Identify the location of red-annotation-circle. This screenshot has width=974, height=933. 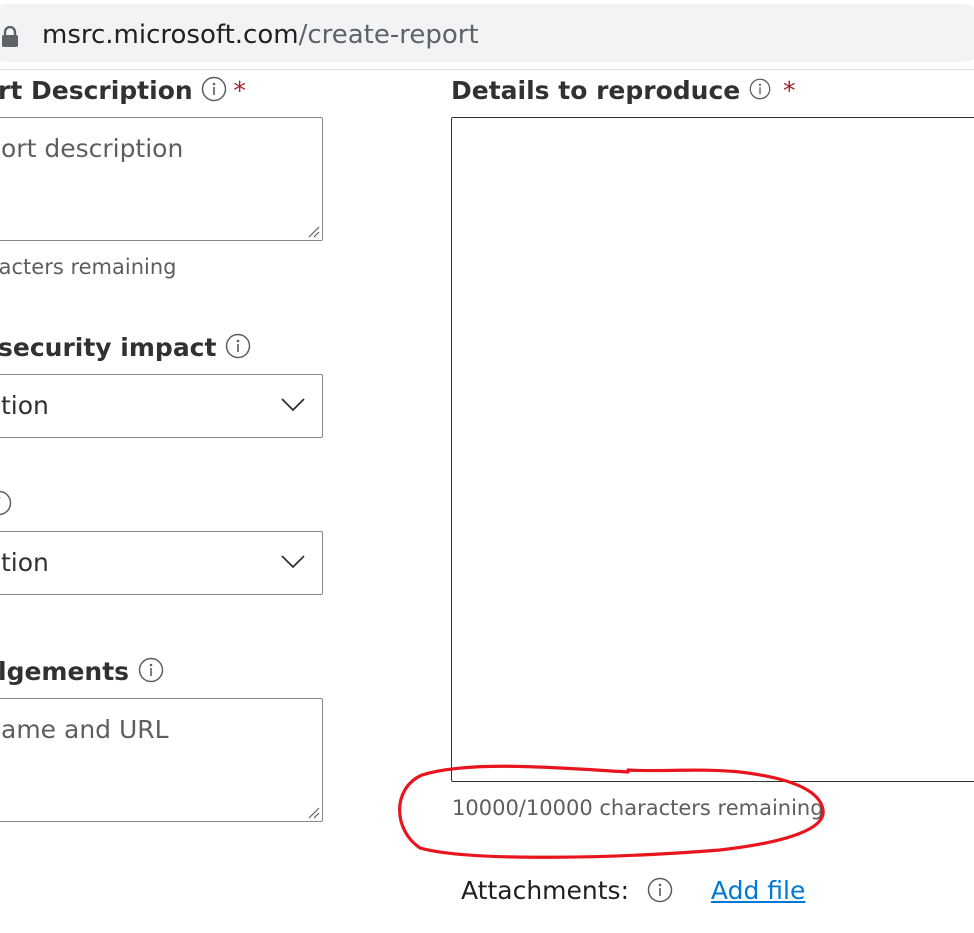
(611, 811).